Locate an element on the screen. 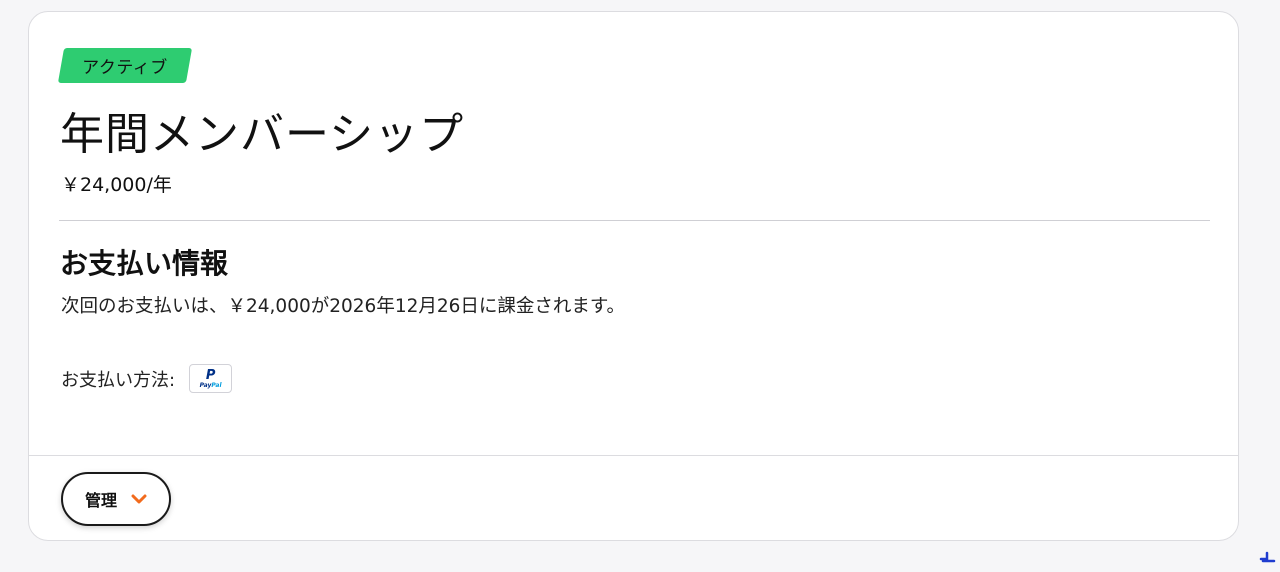 Image resolution: width=1280 pixels, height=572 pixels. paypal-icon: P PayPal is located at coordinates (211, 378).